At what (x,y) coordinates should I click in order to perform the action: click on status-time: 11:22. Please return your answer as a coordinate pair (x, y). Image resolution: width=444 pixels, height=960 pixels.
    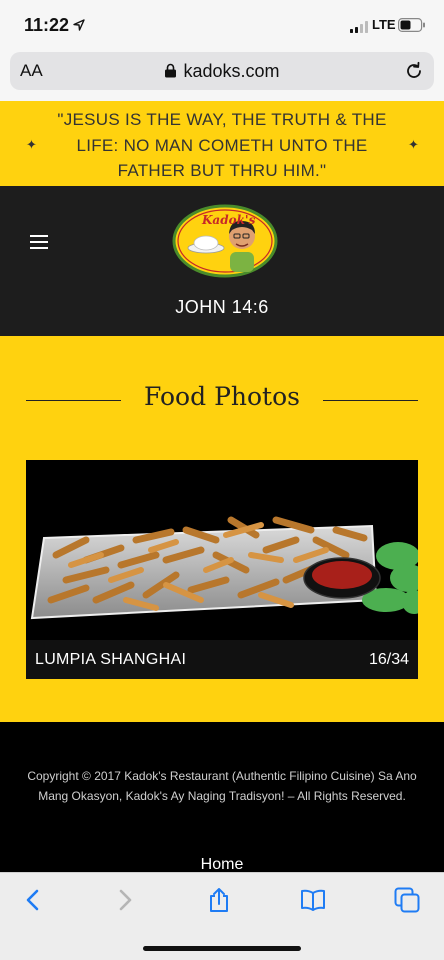
    Looking at the image, I should click on (47, 25).